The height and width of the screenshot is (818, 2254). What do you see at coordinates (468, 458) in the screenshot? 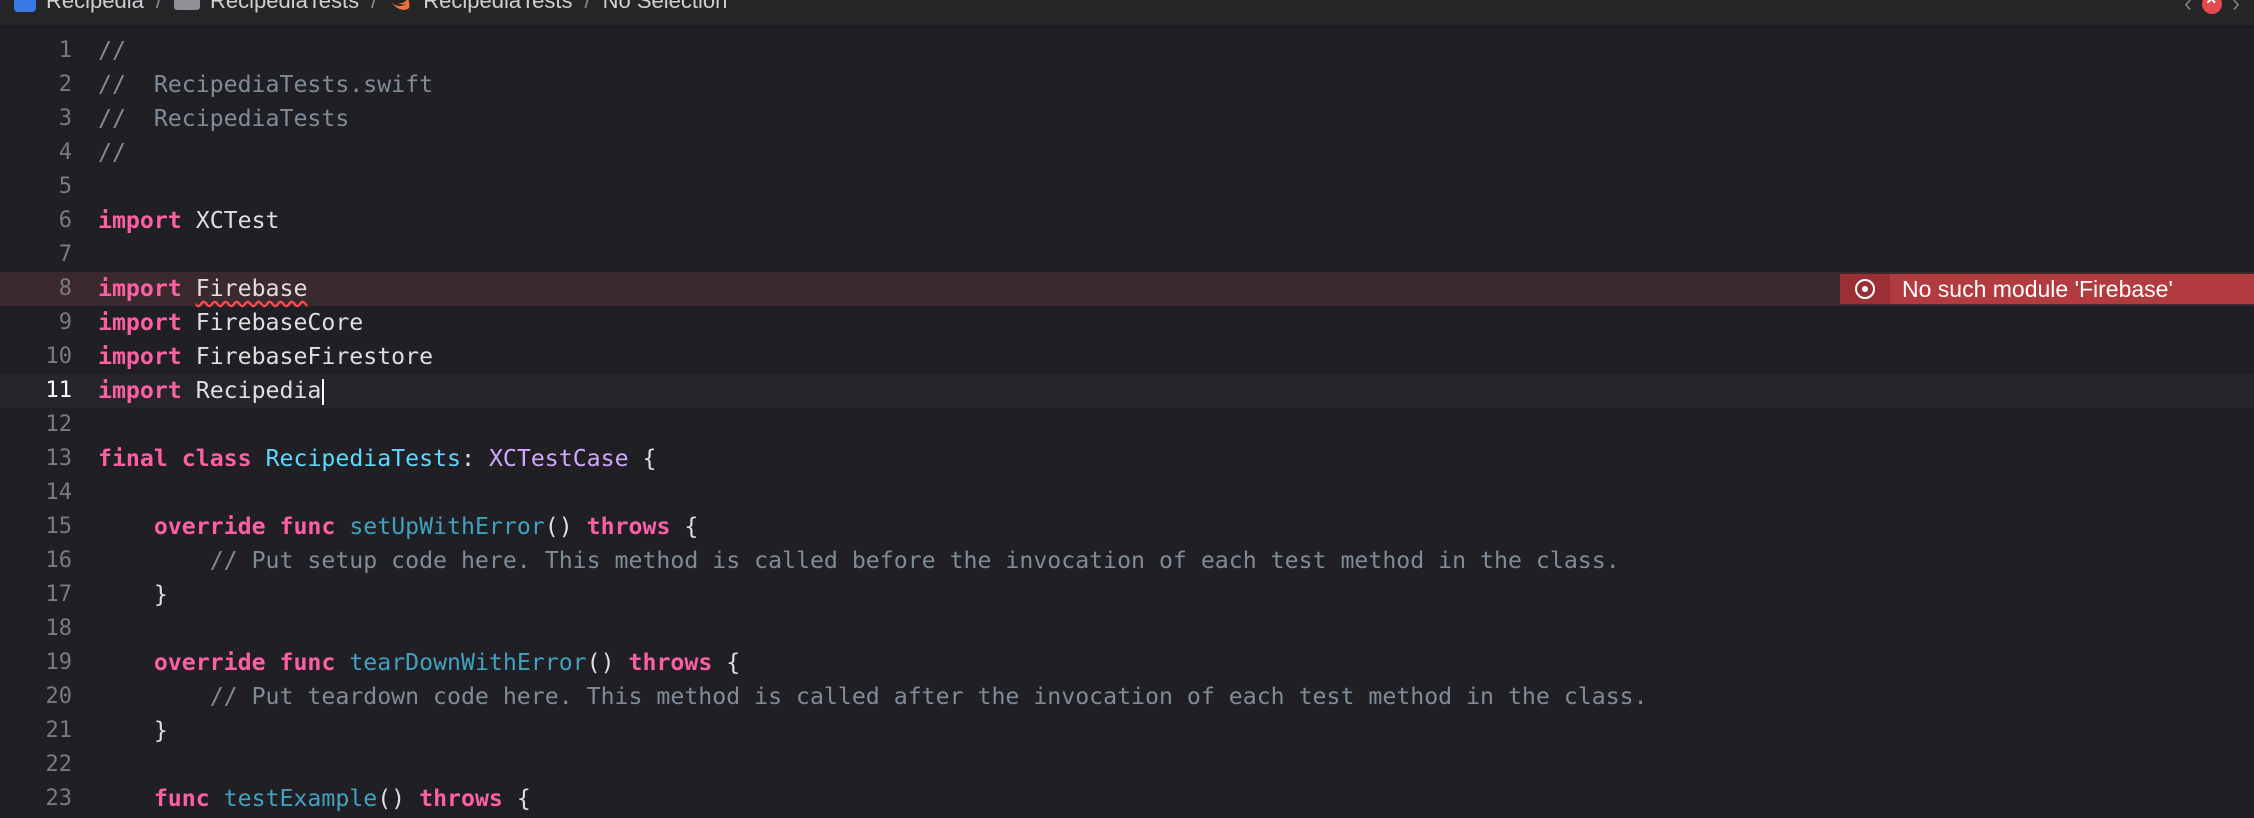
I see `punctuation: :` at bounding box center [468, 458].